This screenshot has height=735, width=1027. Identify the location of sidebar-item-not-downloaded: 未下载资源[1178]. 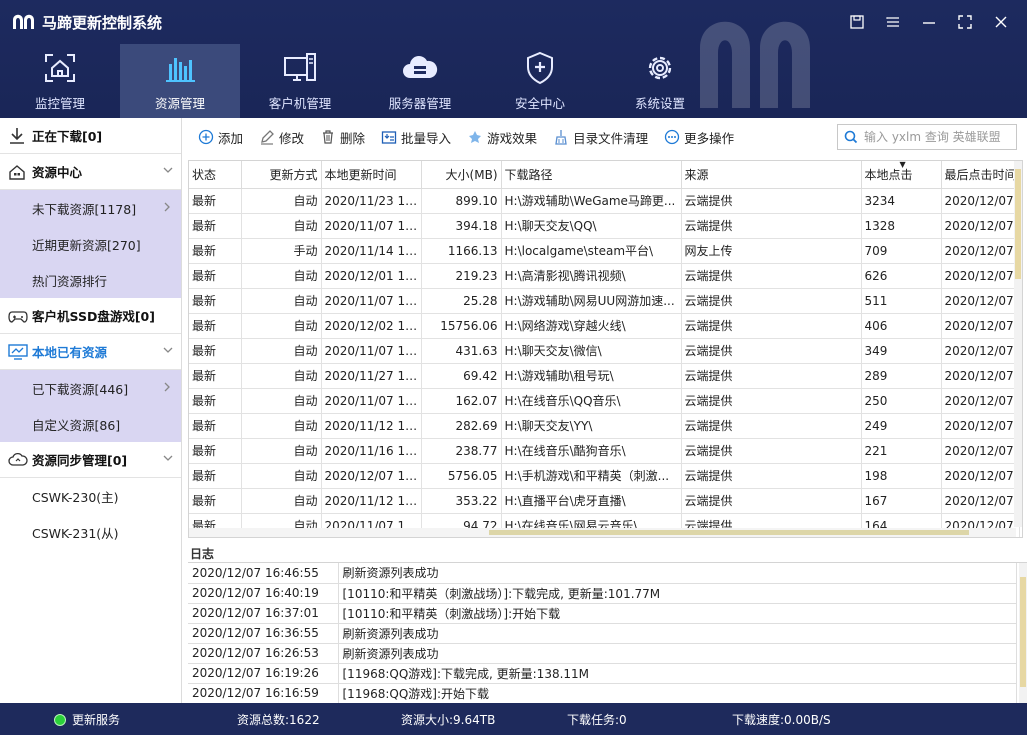
(90, 208).